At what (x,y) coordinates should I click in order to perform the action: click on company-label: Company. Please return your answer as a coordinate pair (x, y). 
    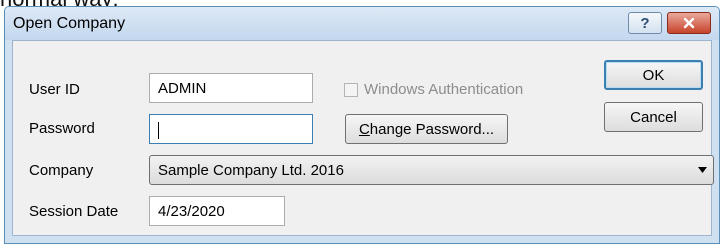
    Looking at the image, I should click on (61, 170).